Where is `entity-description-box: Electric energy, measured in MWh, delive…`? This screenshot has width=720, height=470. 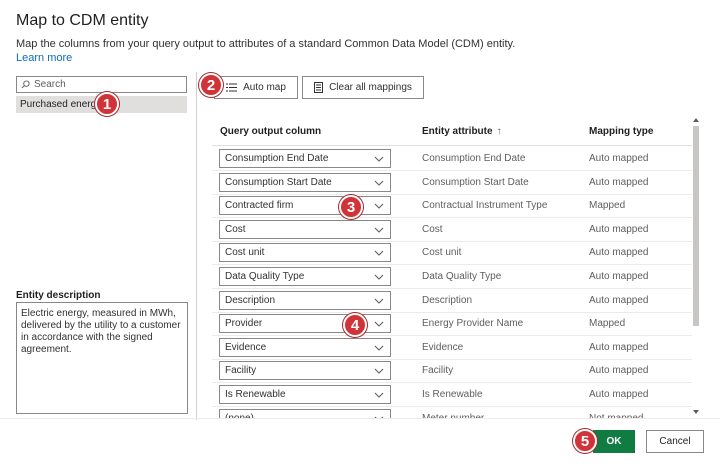
entity-description-box: Electric energy, measured in MWh, delive… is located at coordinates (102, 358).